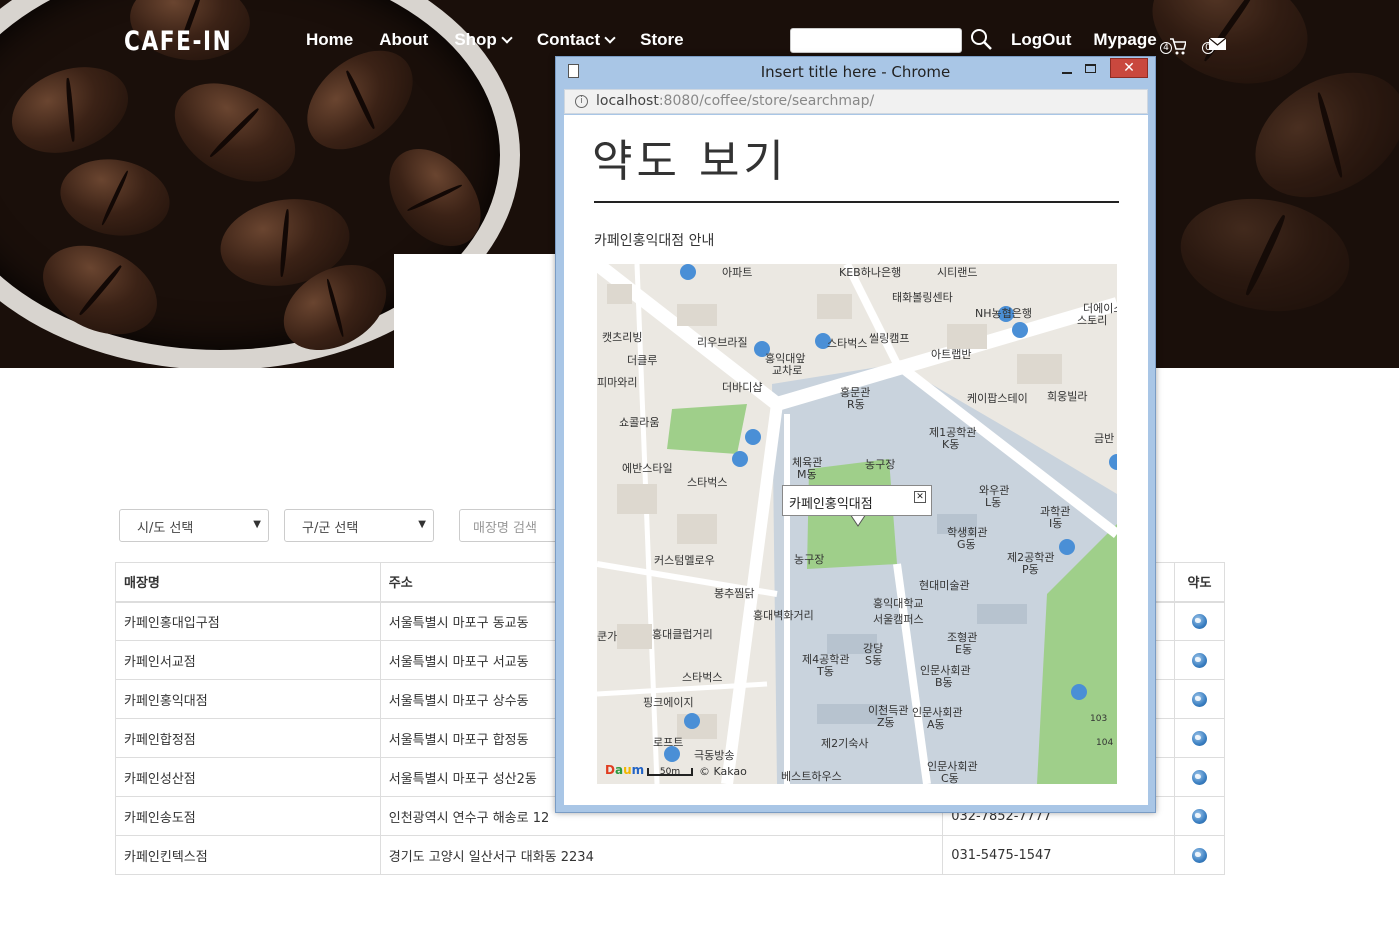 The width and height of the screenshot is (1399, 941). What do you see at coordinates (944, 682) in the screenshot?
I see `map-label: B동` at bounding box center [944, 682].